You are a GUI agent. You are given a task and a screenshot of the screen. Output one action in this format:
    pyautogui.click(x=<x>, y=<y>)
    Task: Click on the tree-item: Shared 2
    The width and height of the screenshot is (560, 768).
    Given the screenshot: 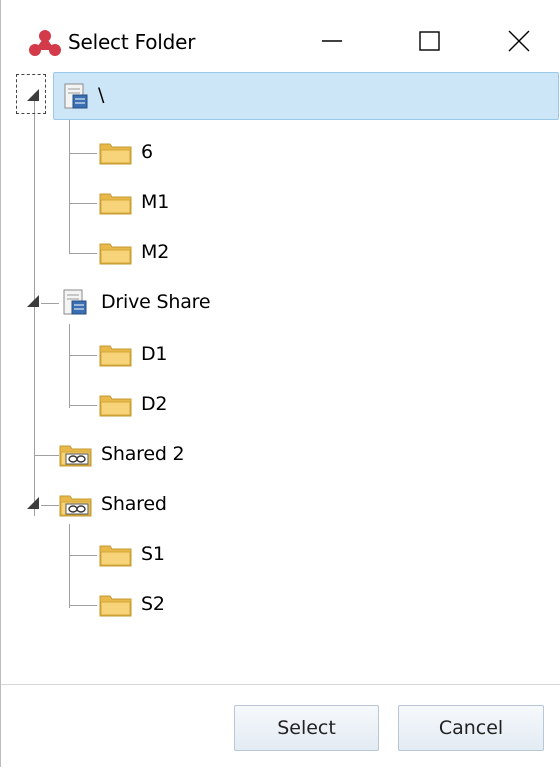 What is the action you would take?
    pyautogui.click(x=259, y=455)
    